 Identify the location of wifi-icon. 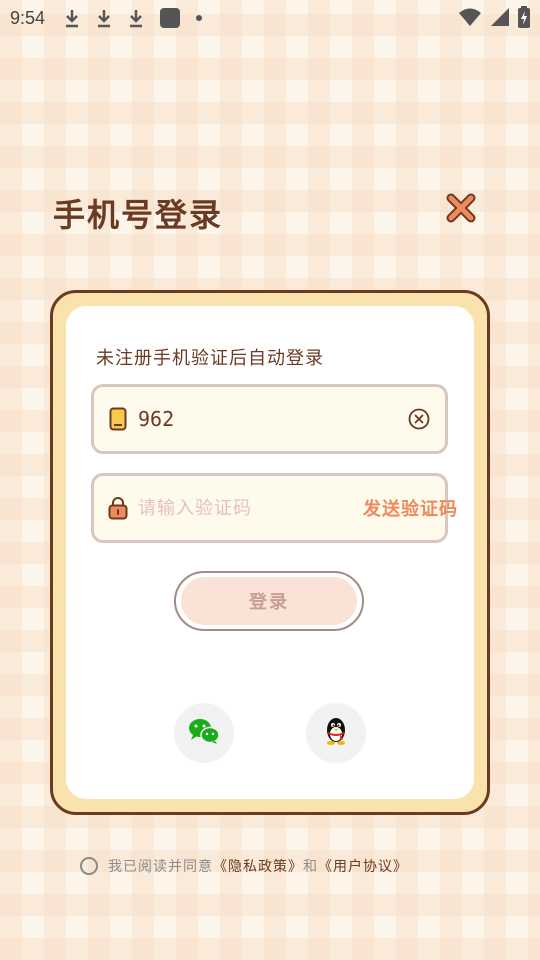
(470, 19).